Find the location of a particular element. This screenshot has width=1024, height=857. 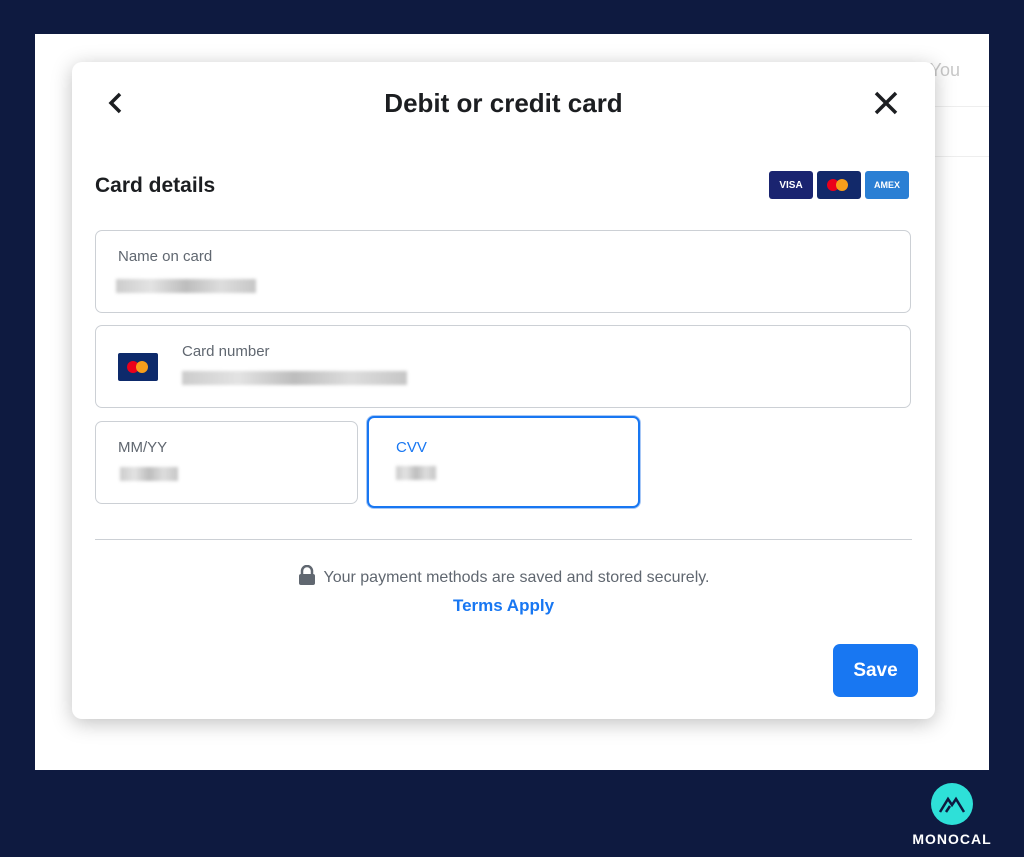

name-on-card-input: Name on card is located at coordinates (503, 271).